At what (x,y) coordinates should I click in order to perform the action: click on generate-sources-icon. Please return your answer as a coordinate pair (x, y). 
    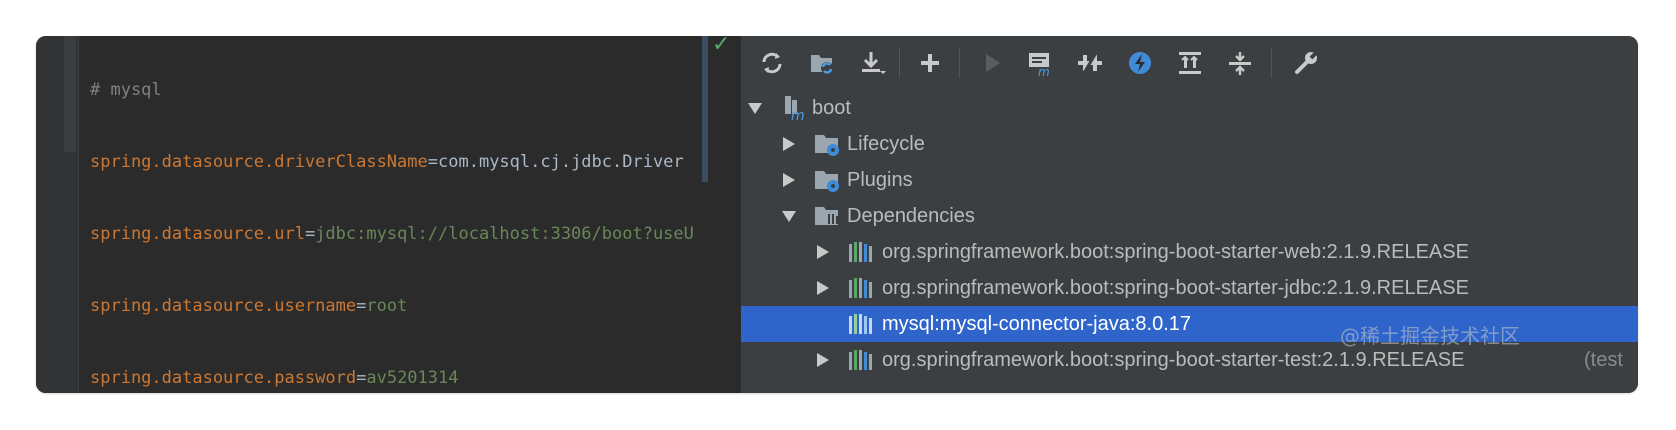
    Looking at the image, I should click on (822, 63).